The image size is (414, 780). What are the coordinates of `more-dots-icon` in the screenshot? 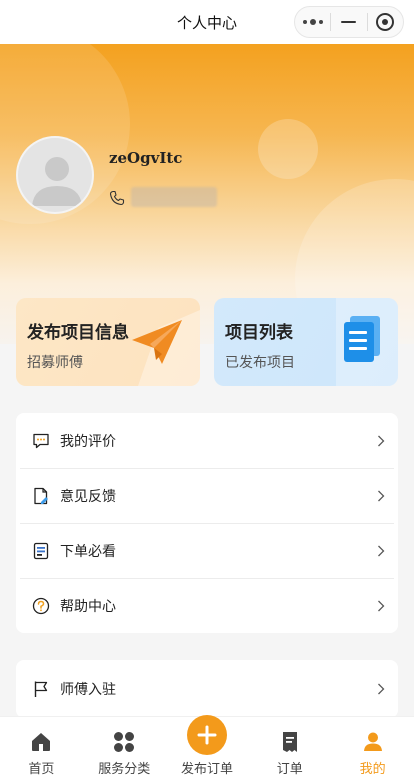 It's located at (312, 22).